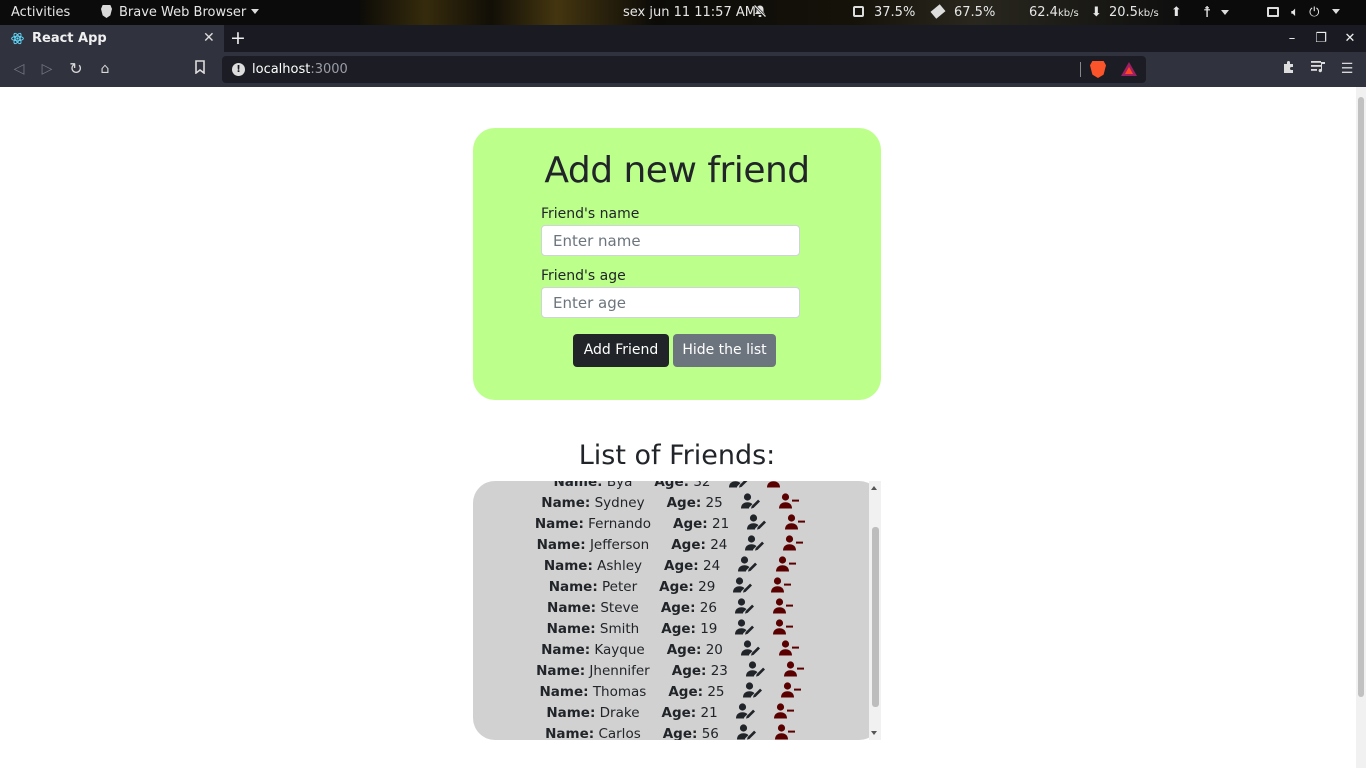 The height and width of the screenshot is (768, 1366). I want to click on friend-row: Name: Carlos Age: 56, so click(671, 732).